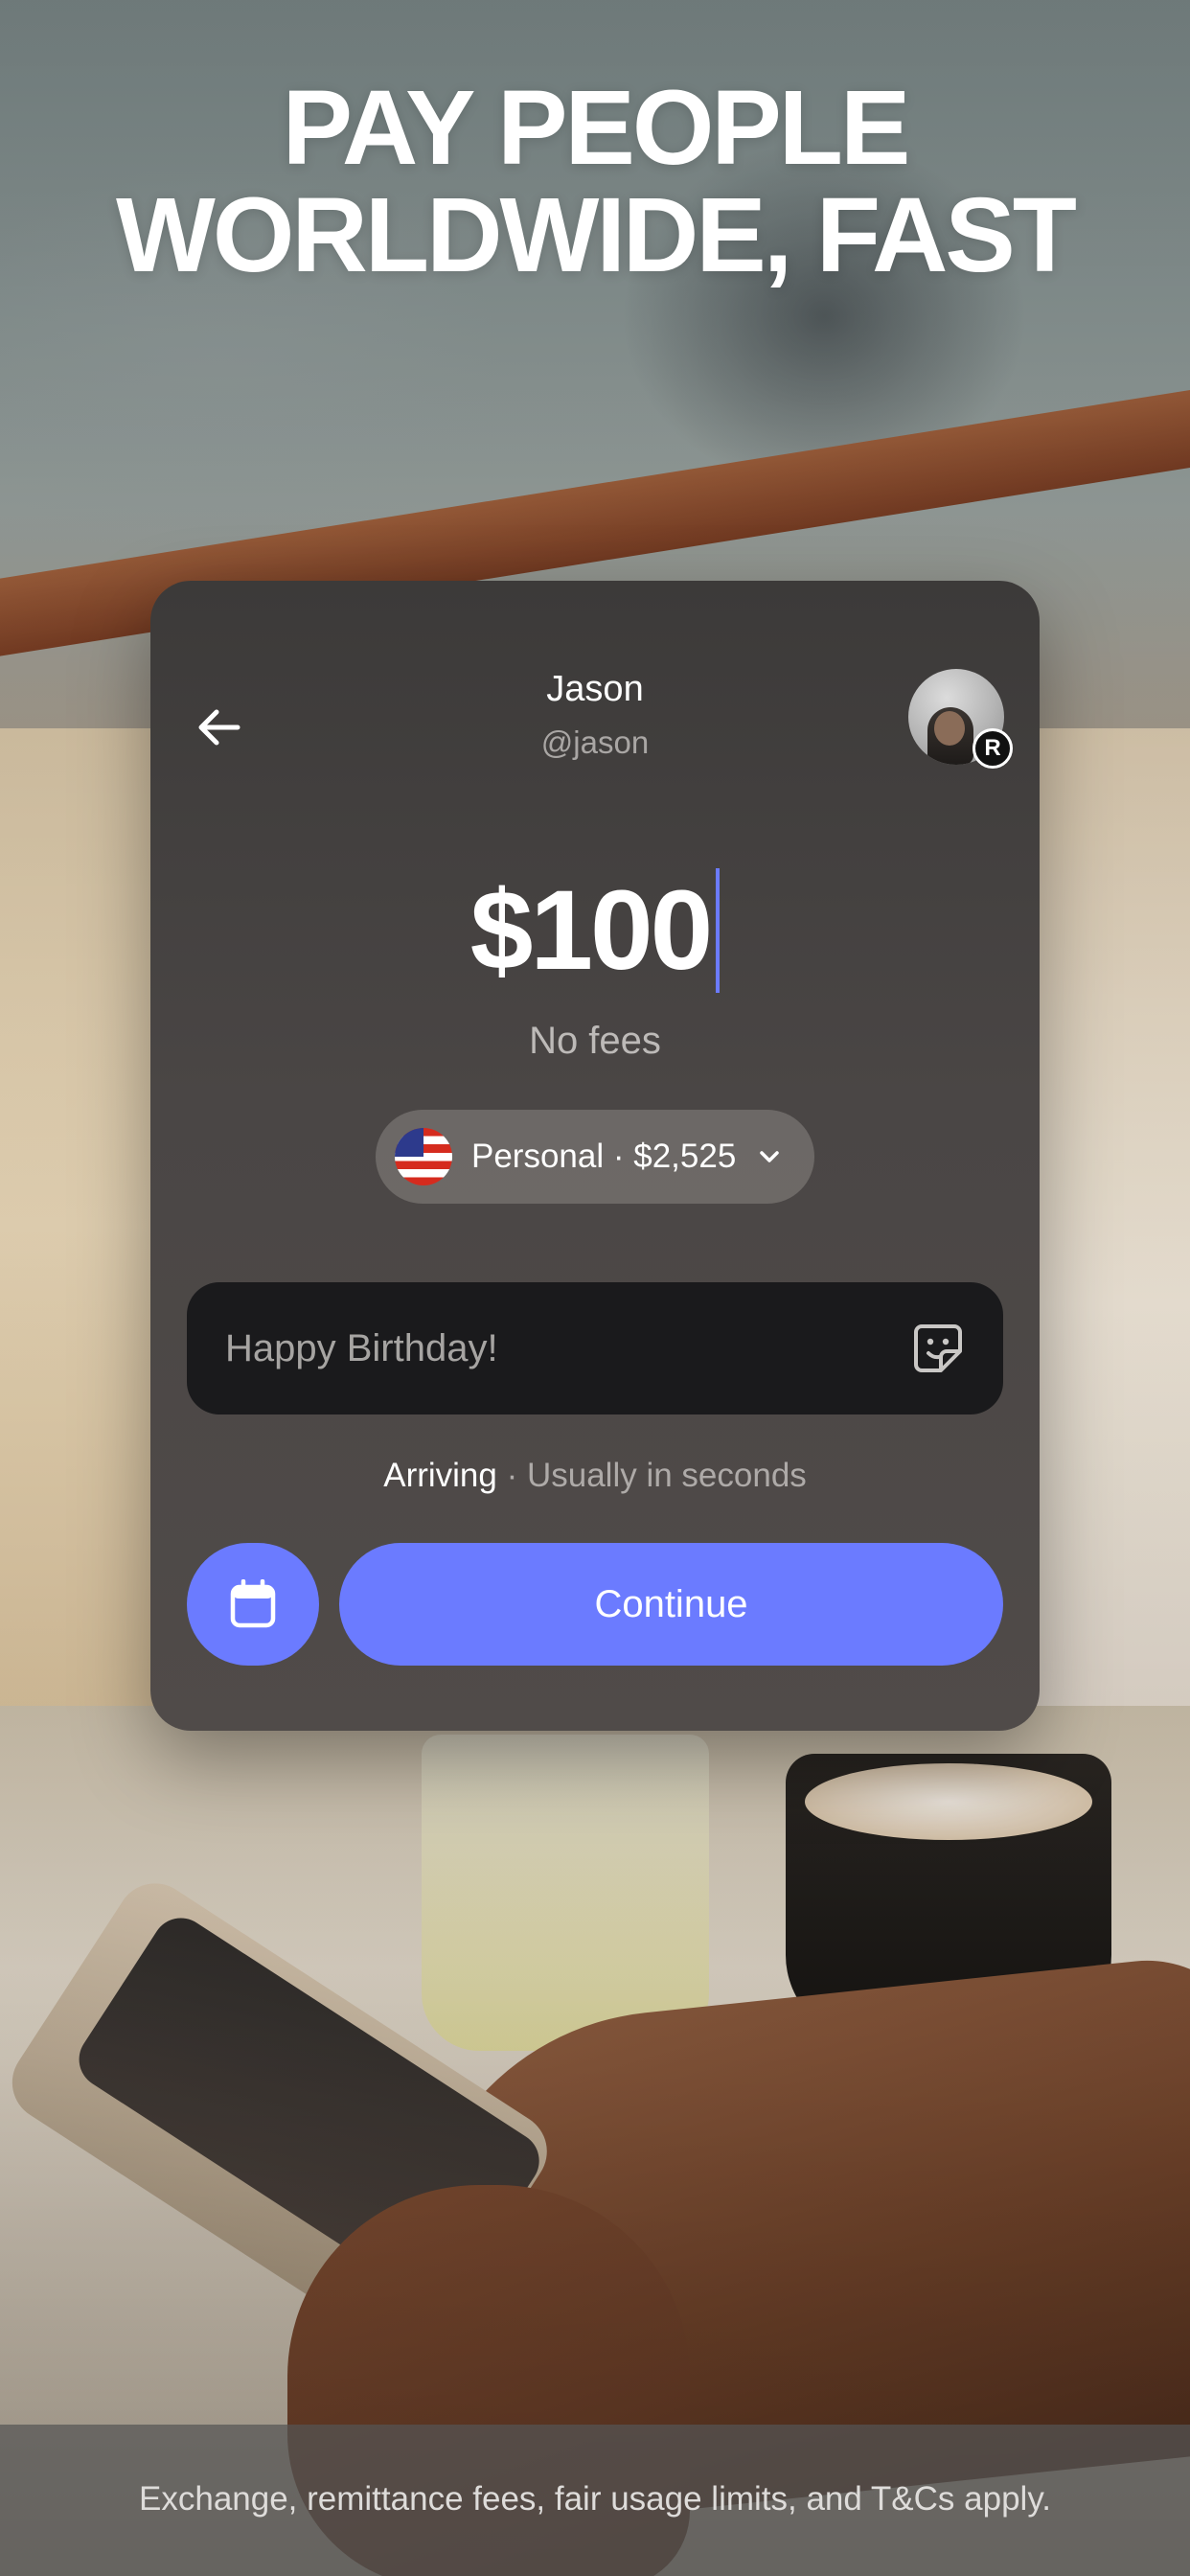 The image size is (1190, 2576). I want to click on note-placeholder: Happy Birthday!, so click(362, 1347).